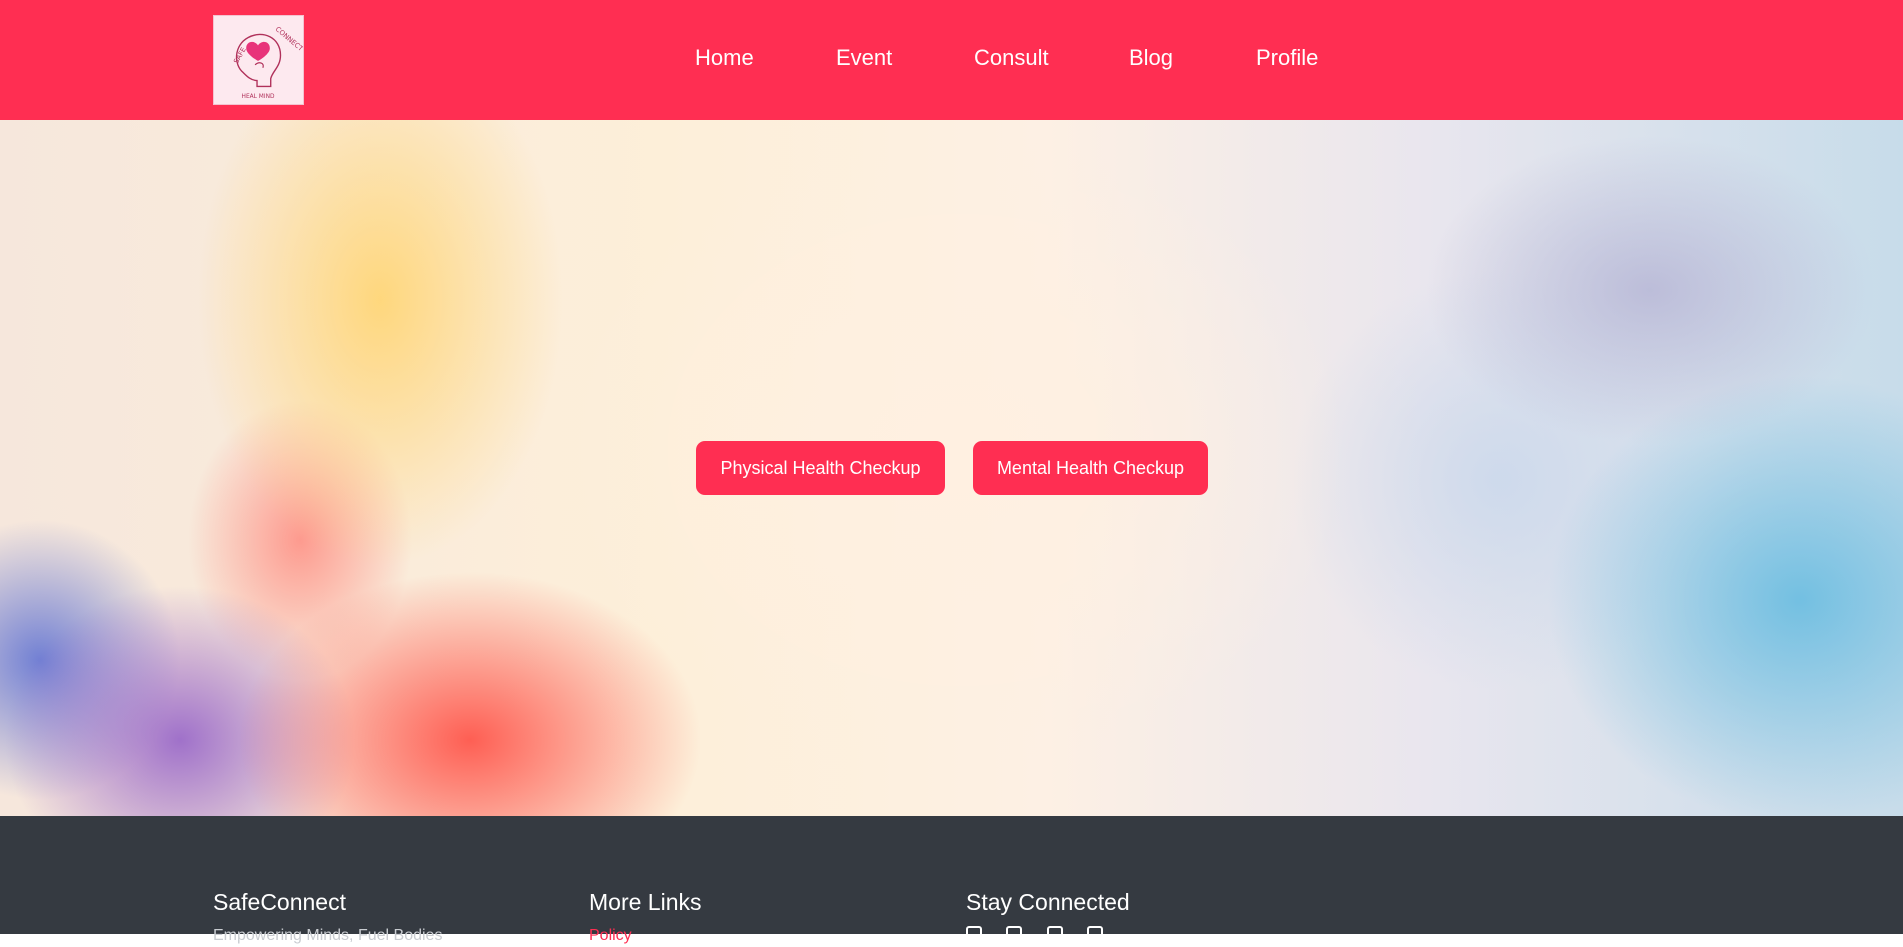 This screenshot has width=1903, height=947. Describe the element at coordinates (1090, 468) in the screenshot. I see `mental-health-checkup-button: Mental Health Checkup` at that location.